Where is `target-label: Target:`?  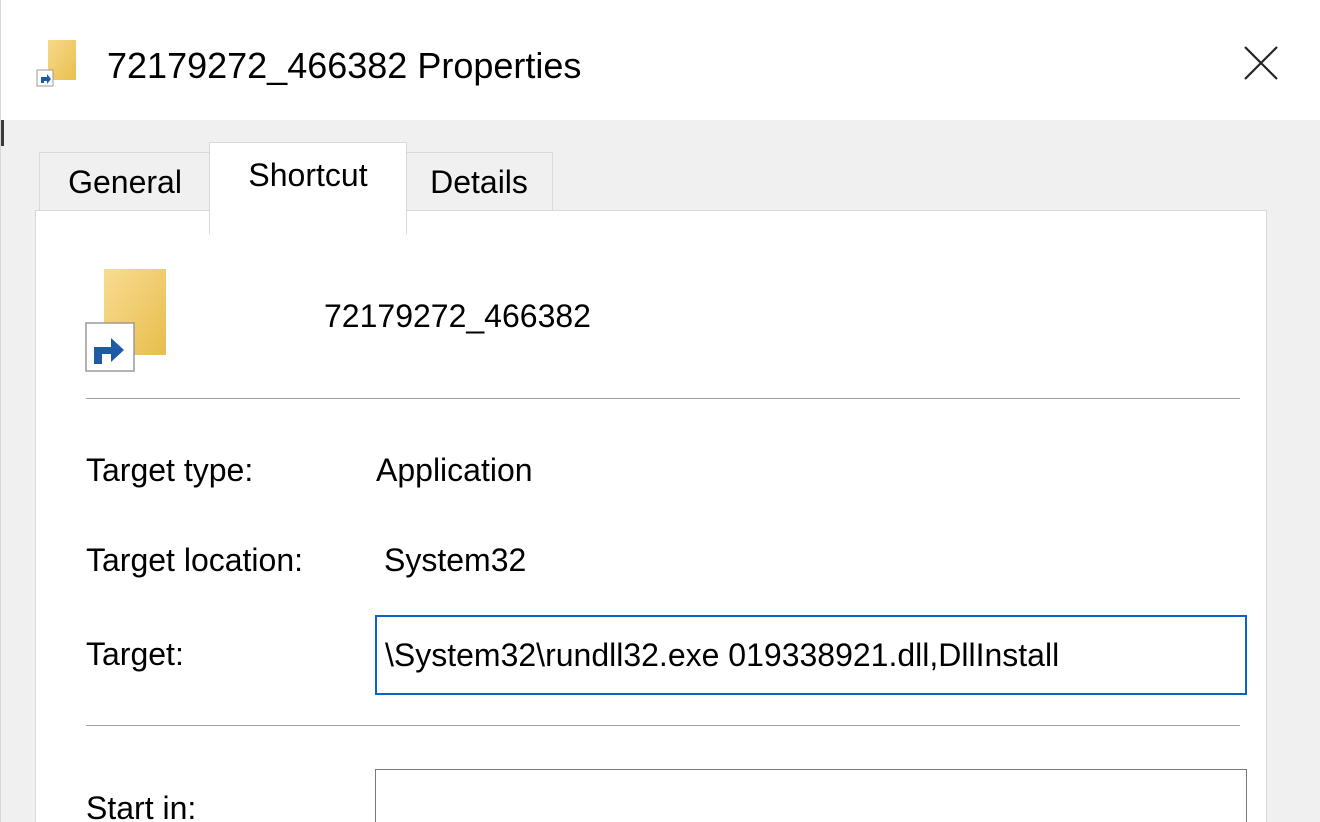
target-label: Target: is located at coordinates (135, 654).